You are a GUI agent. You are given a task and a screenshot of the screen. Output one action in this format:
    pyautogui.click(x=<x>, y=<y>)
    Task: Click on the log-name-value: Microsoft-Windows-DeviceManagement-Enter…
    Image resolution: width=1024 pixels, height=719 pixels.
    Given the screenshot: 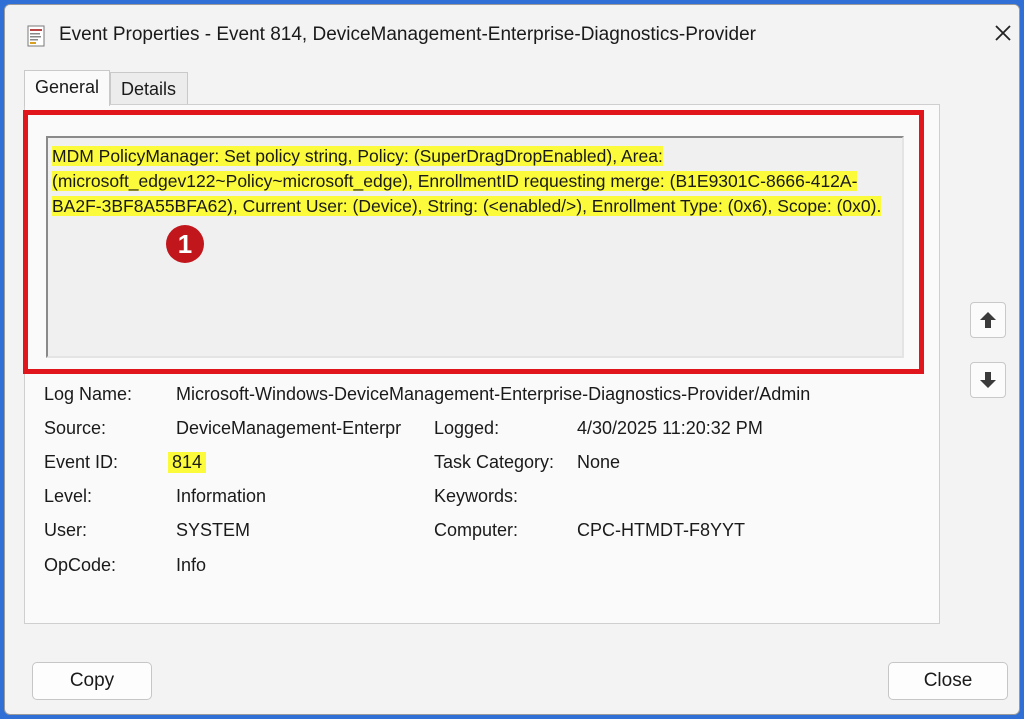 What is the action you would take?
    pyautogui.click(x=493, y=394)
    